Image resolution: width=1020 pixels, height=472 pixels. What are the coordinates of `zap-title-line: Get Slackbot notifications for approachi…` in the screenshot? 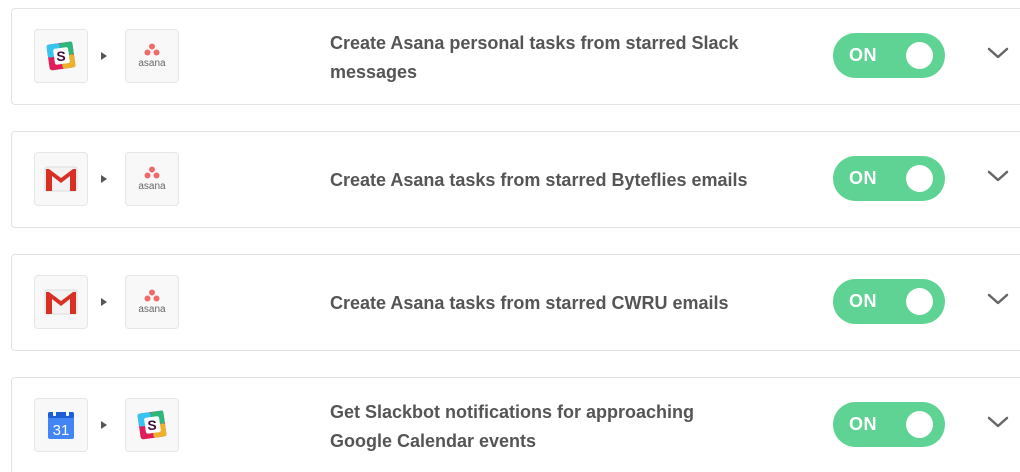 It's located at (512, 411).